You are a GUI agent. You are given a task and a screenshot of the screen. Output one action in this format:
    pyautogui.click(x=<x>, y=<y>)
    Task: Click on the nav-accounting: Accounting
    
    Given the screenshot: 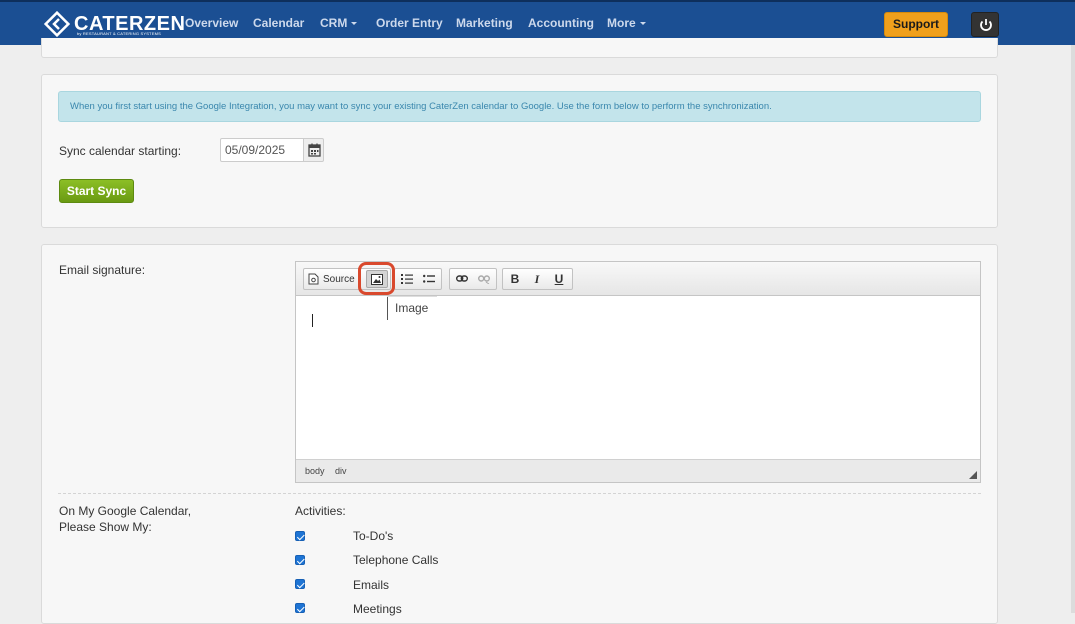 What is the action you would take?
    pyautogui.click(x=561, y=23)
    